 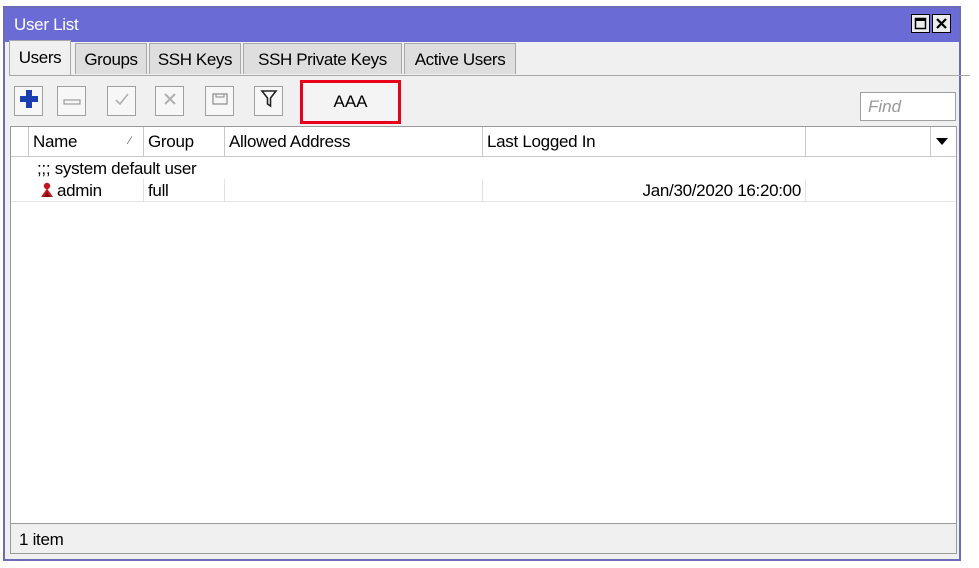 What do you see at coordinates (41, 539) in the screenshot?
I see `item-count: 1 item` at bounding box center [41, 539].